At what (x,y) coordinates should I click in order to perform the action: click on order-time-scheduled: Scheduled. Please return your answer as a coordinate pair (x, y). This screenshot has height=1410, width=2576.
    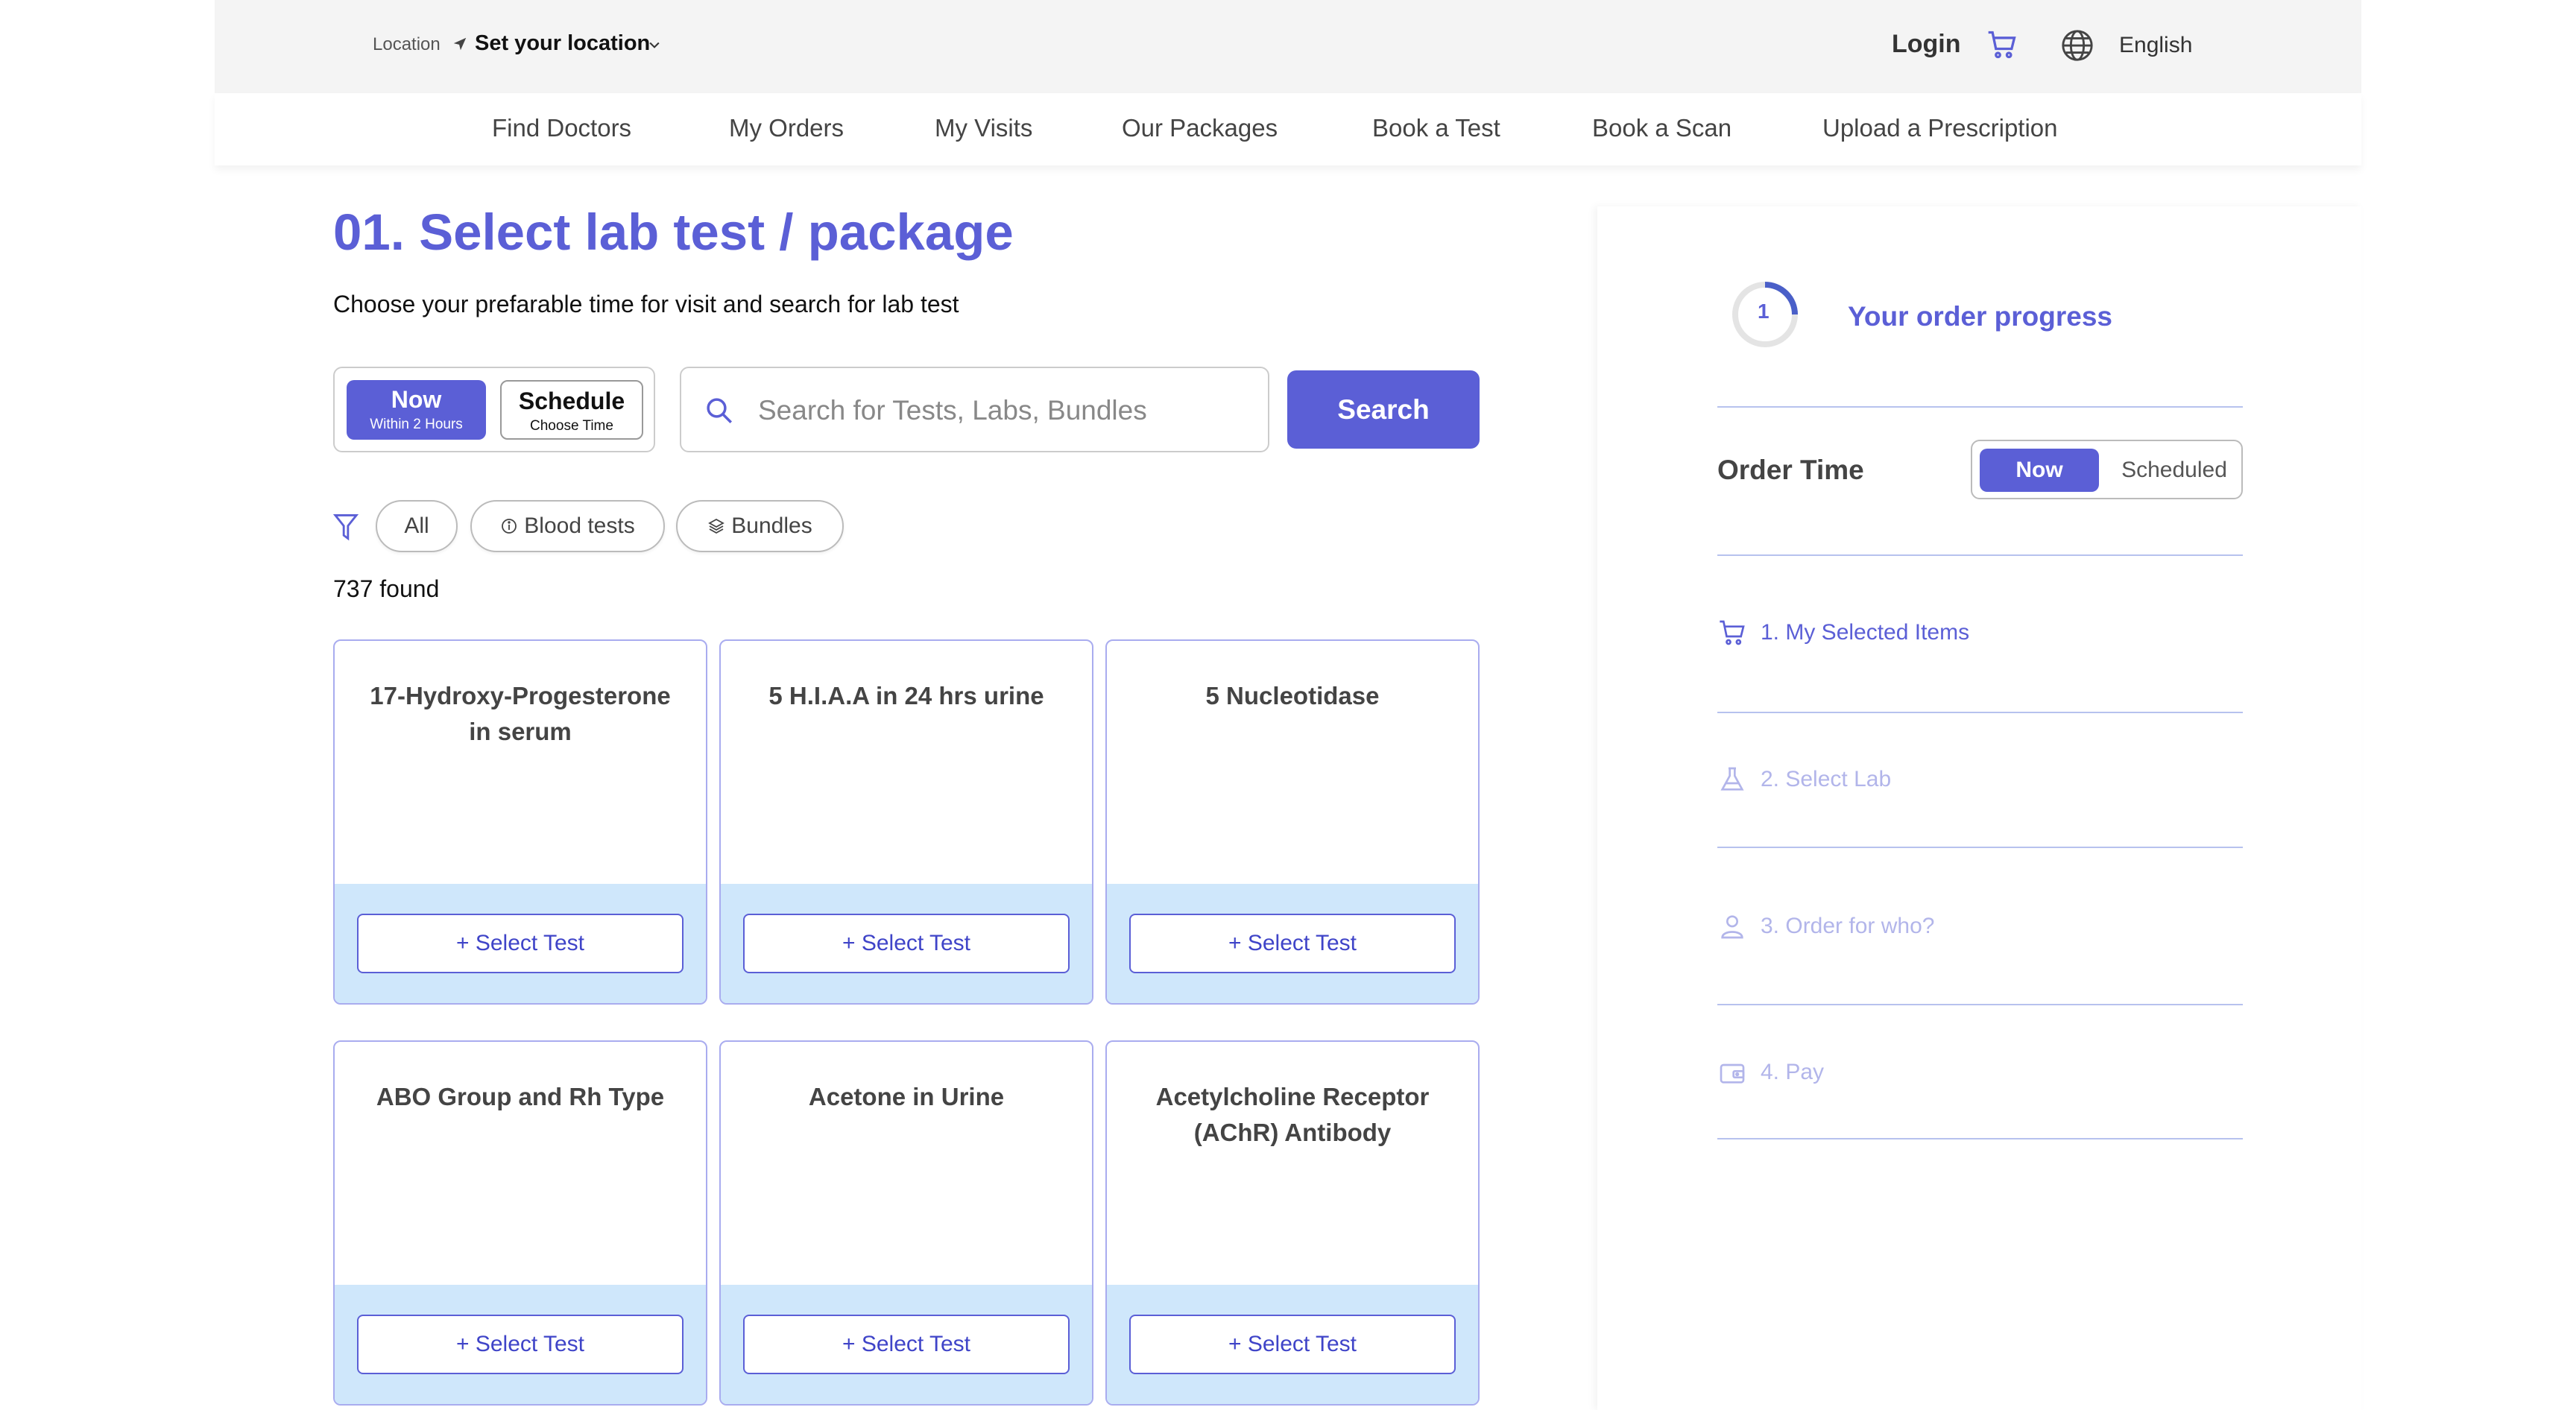
    Looking at the image, I should click on (2174, 470).